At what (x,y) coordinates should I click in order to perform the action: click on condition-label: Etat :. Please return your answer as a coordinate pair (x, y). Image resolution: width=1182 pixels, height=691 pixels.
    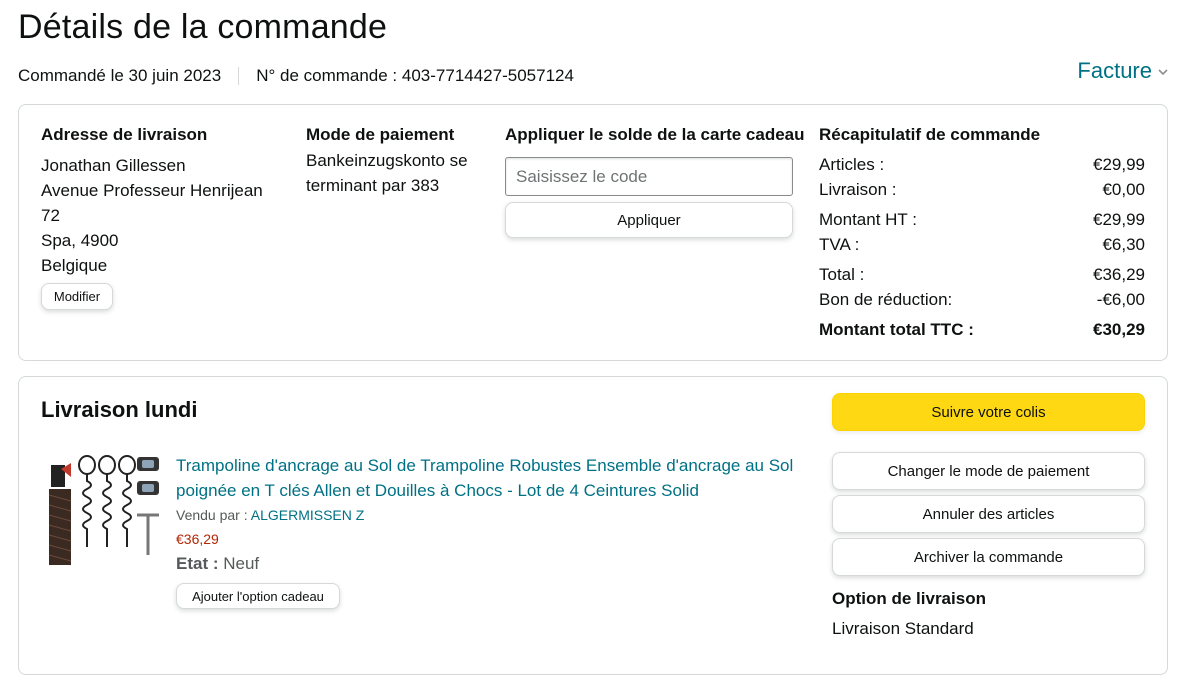
    Looking at the image, I should click on (200, 563).